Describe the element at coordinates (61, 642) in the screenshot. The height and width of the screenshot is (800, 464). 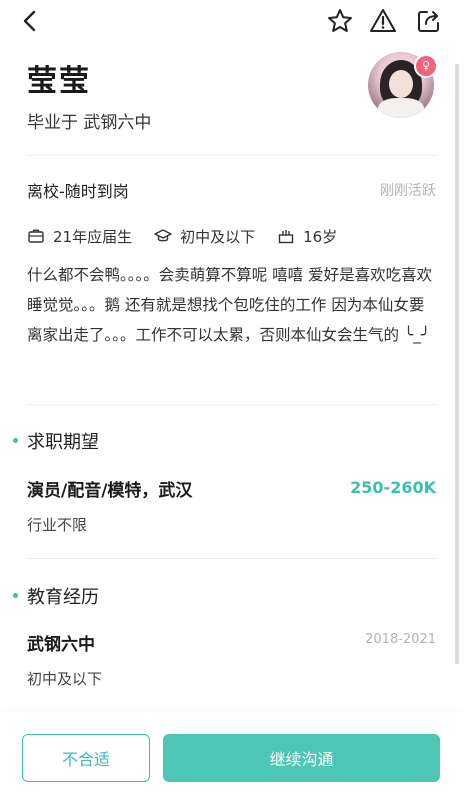
I see `school-name: 武钢六中` at that location.